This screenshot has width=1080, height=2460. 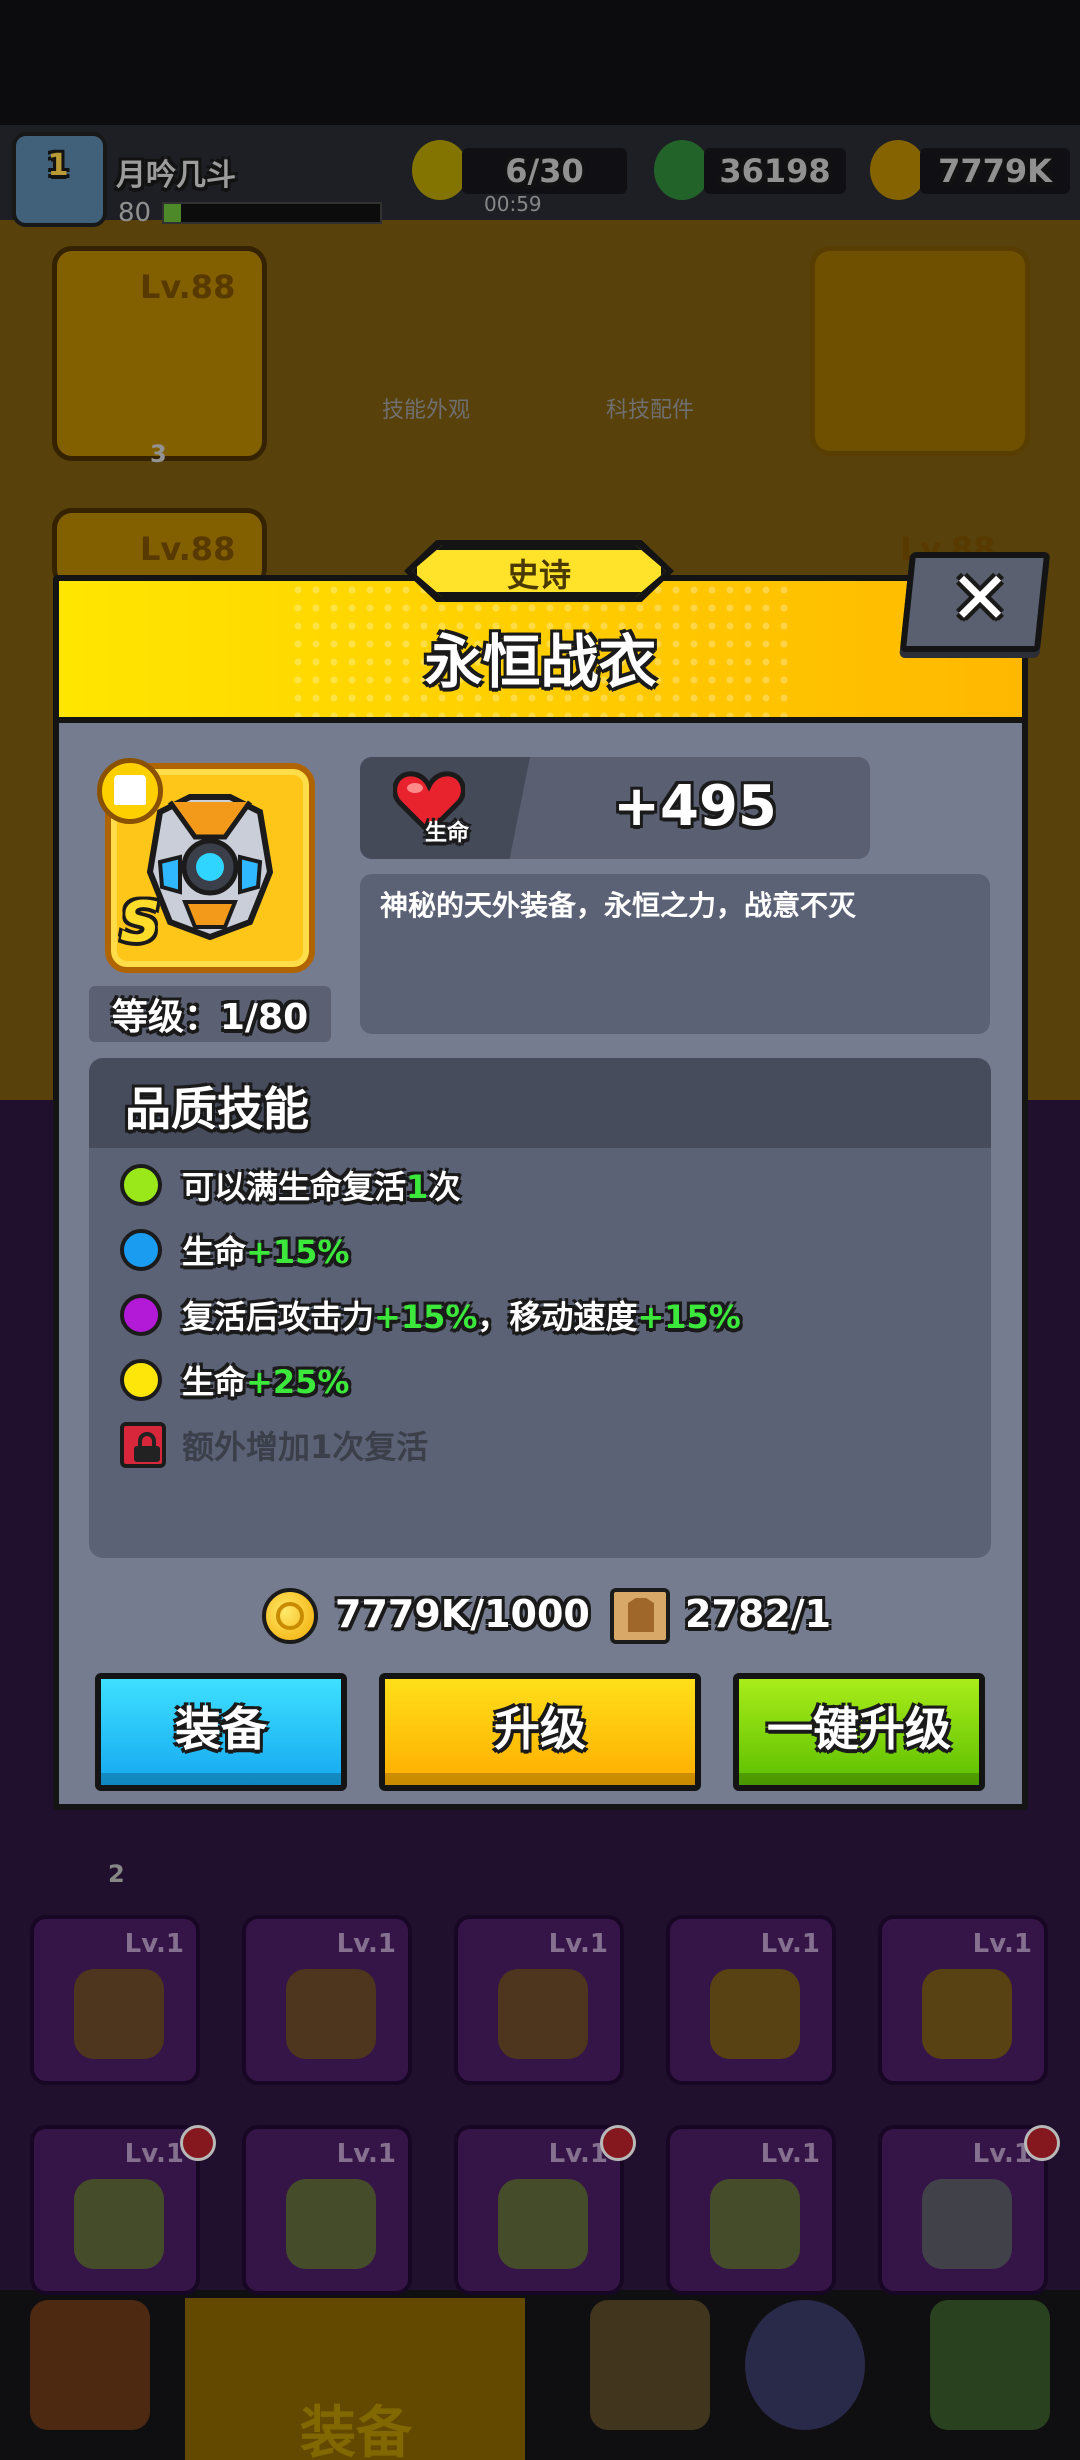 I want to click on rank-badge: S, so click(x=140, y=922).